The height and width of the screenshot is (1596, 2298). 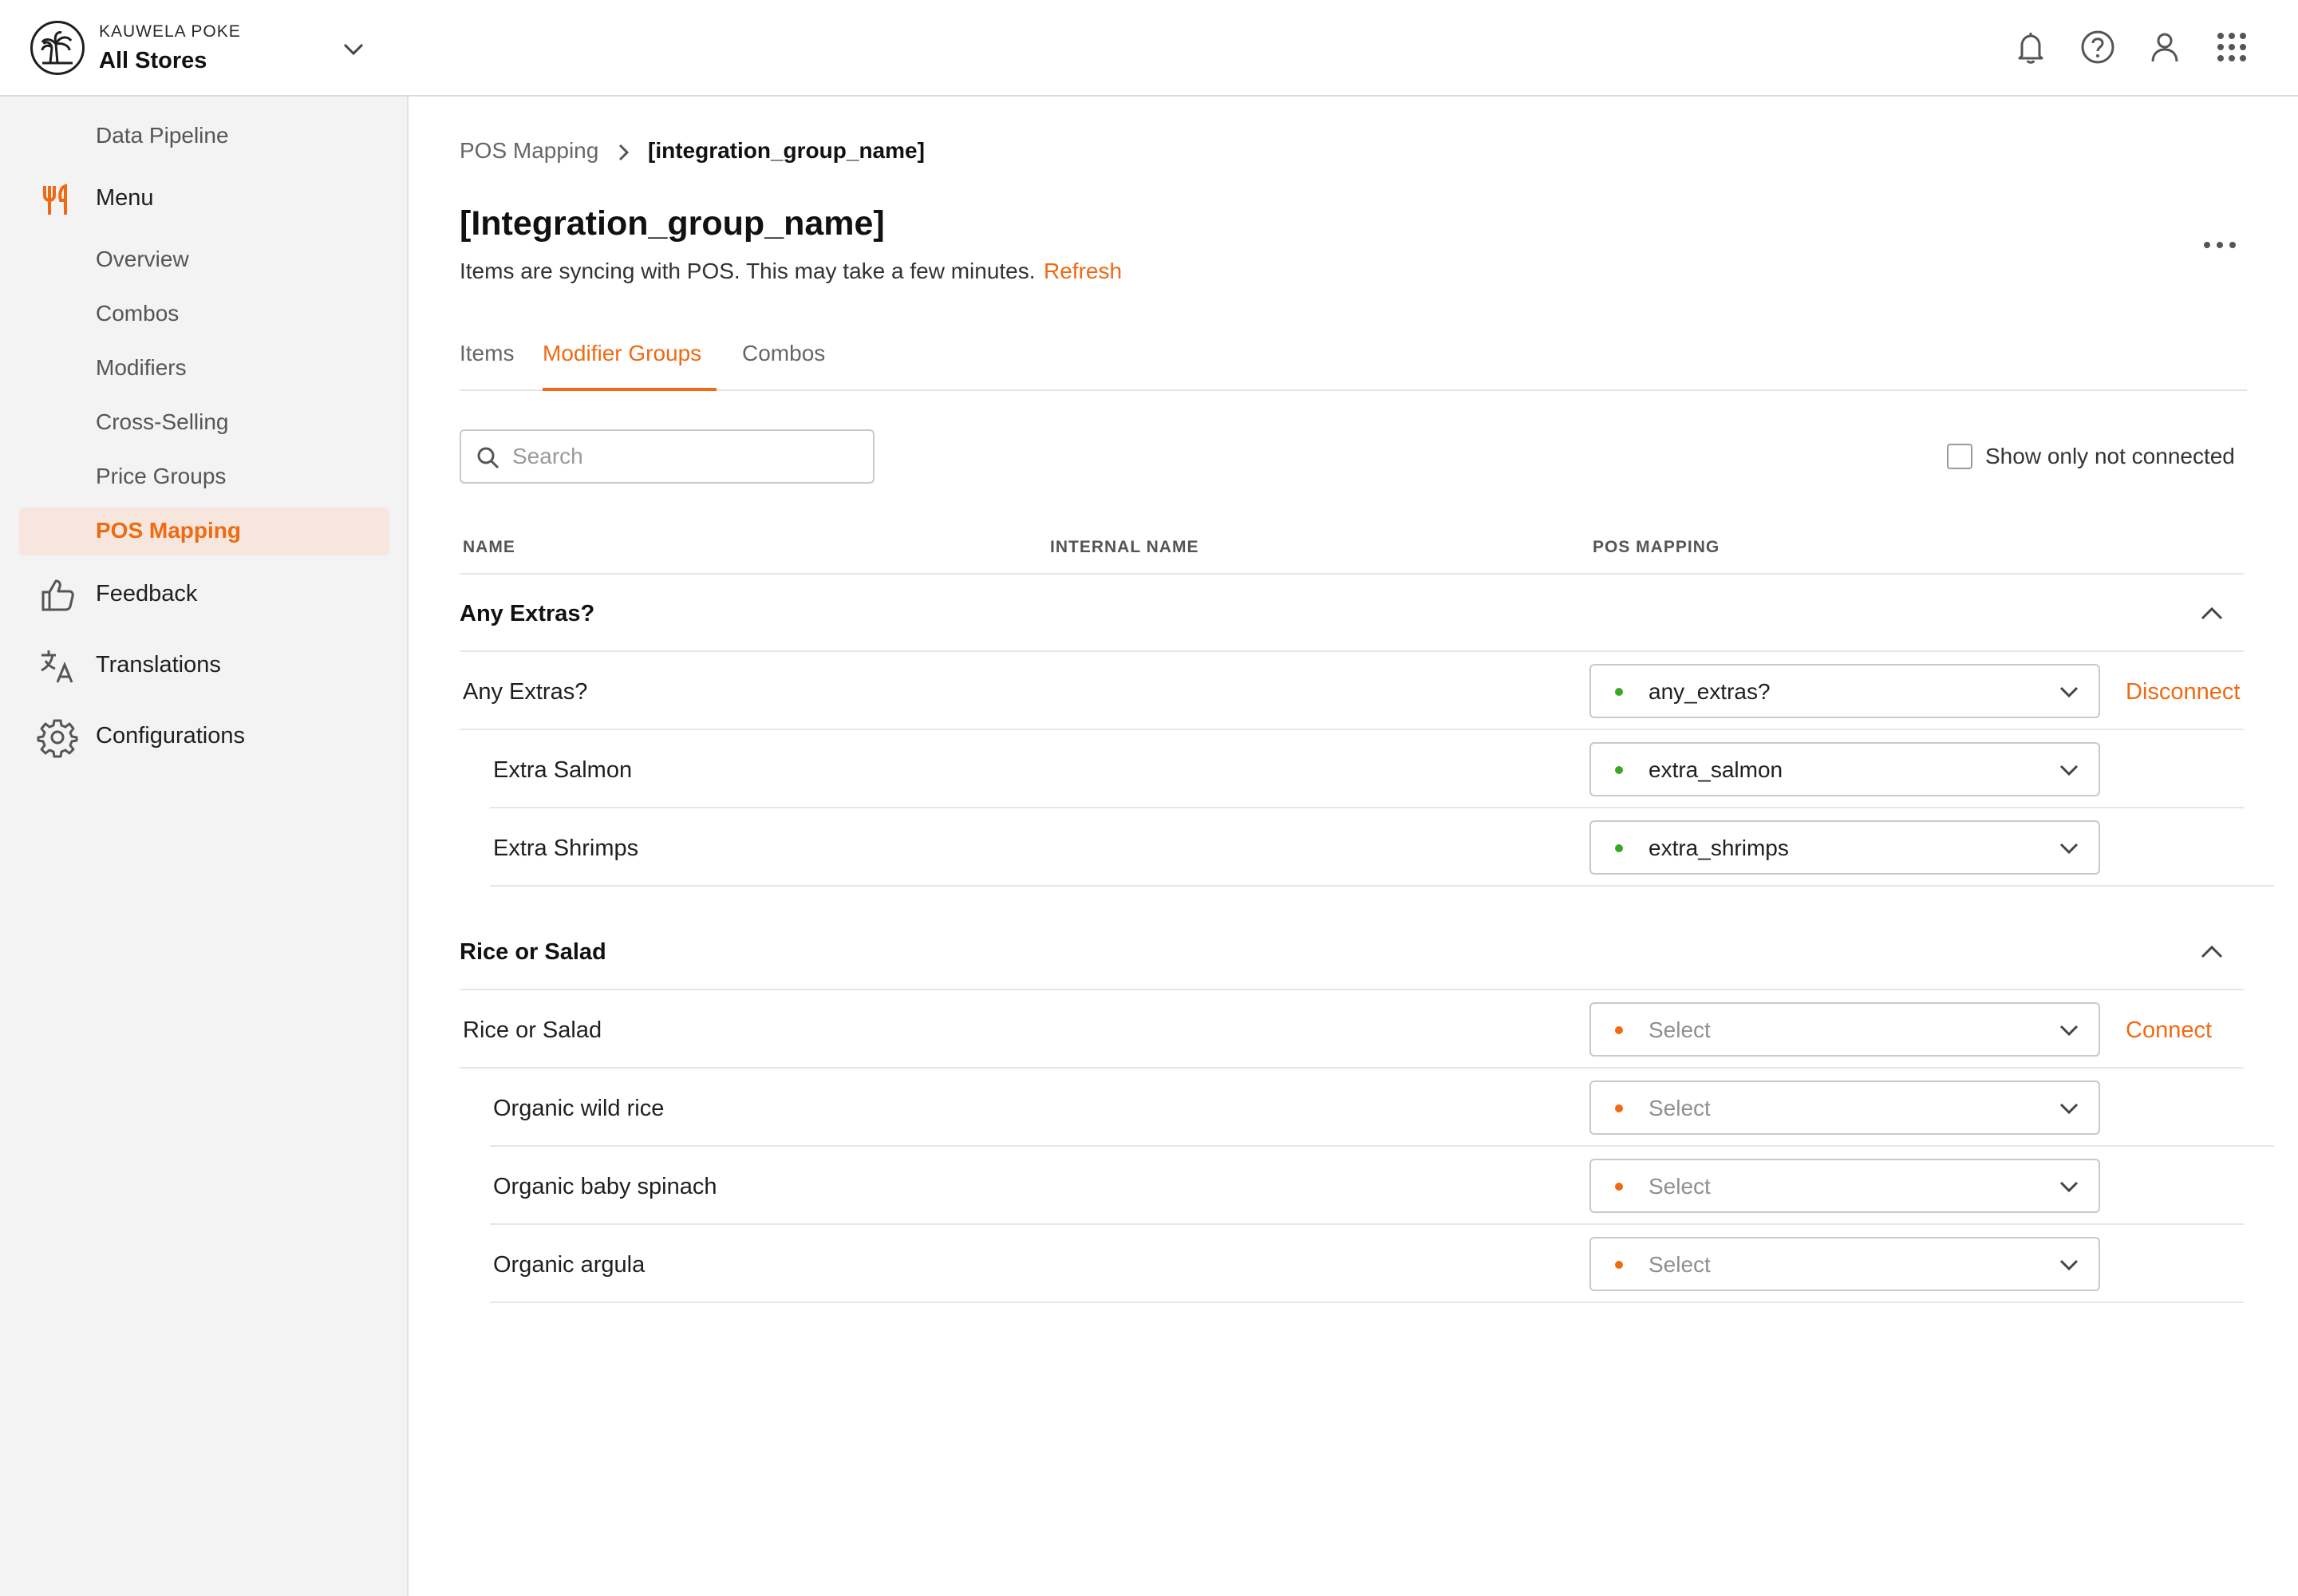 What do you see at coordinates (1352, 574) in the screenshot?
I see `table-header-divider` at bounding box center [1352, 574].